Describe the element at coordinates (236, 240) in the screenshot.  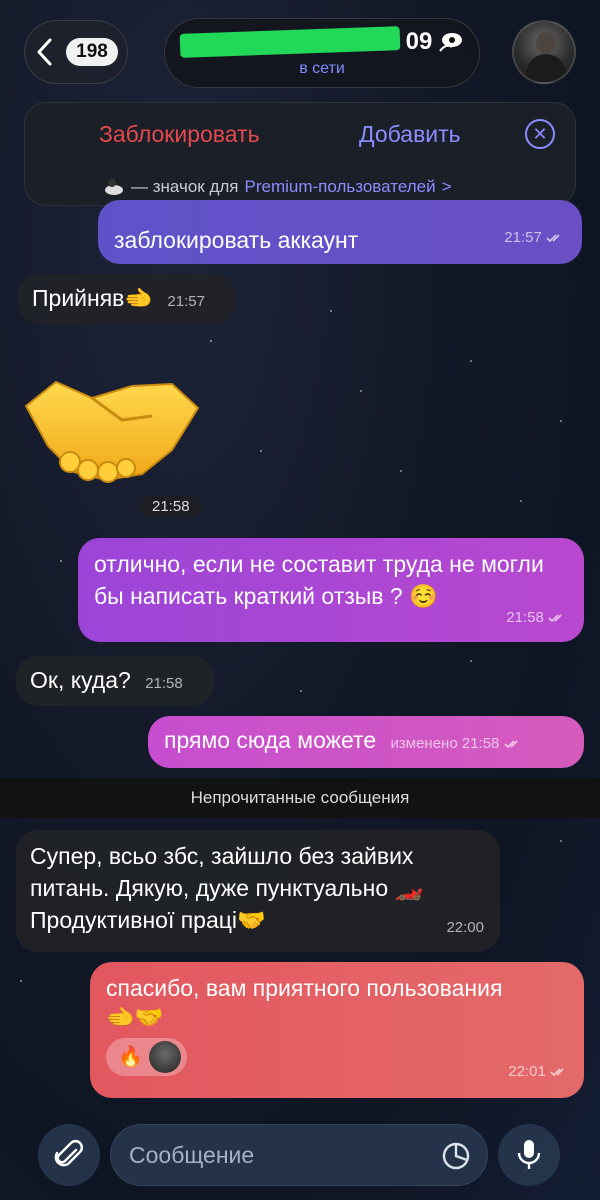
I see `message-text: заблокировать аккаунт` at that location.